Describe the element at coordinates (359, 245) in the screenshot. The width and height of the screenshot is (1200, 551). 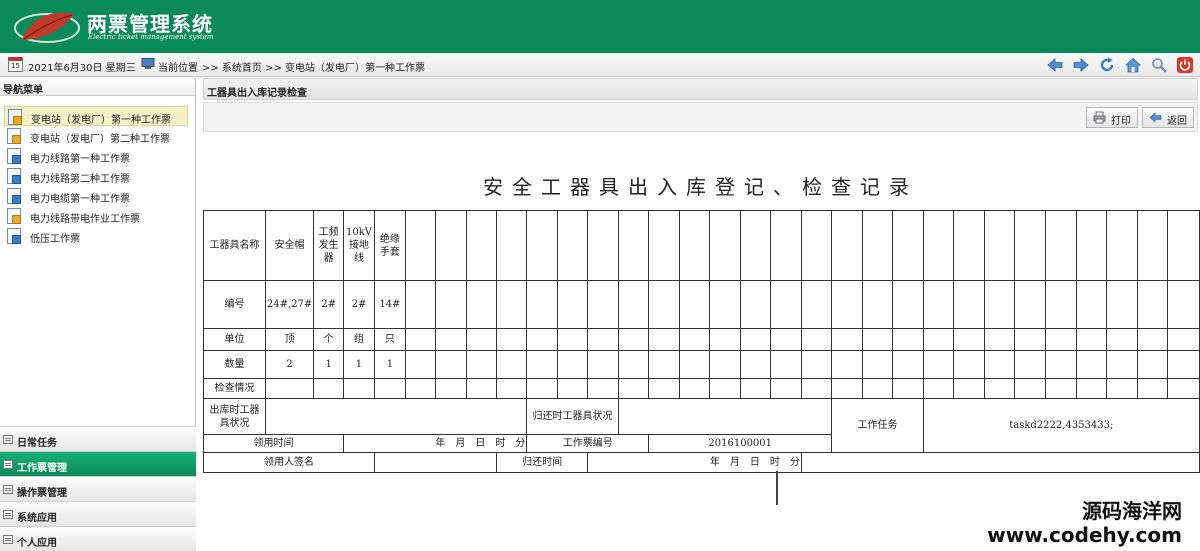
I see `table-cell: 10kV接地线` at that location.